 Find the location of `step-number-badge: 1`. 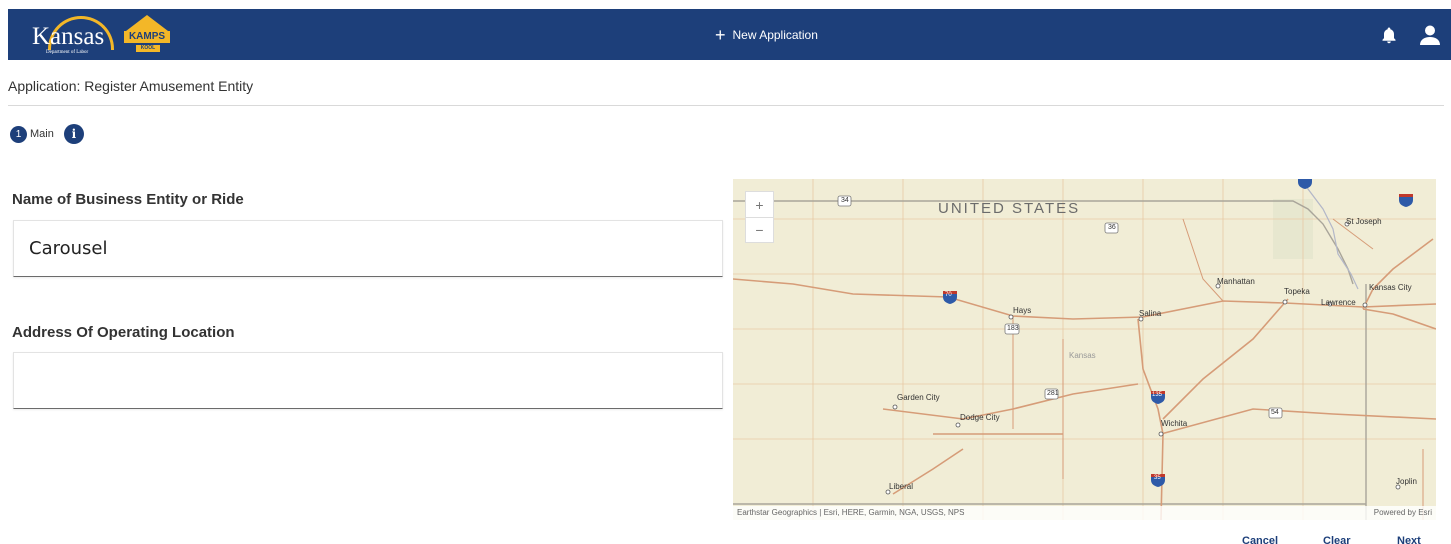

step-number-badge: 1 is located at coordinates (18, 134).